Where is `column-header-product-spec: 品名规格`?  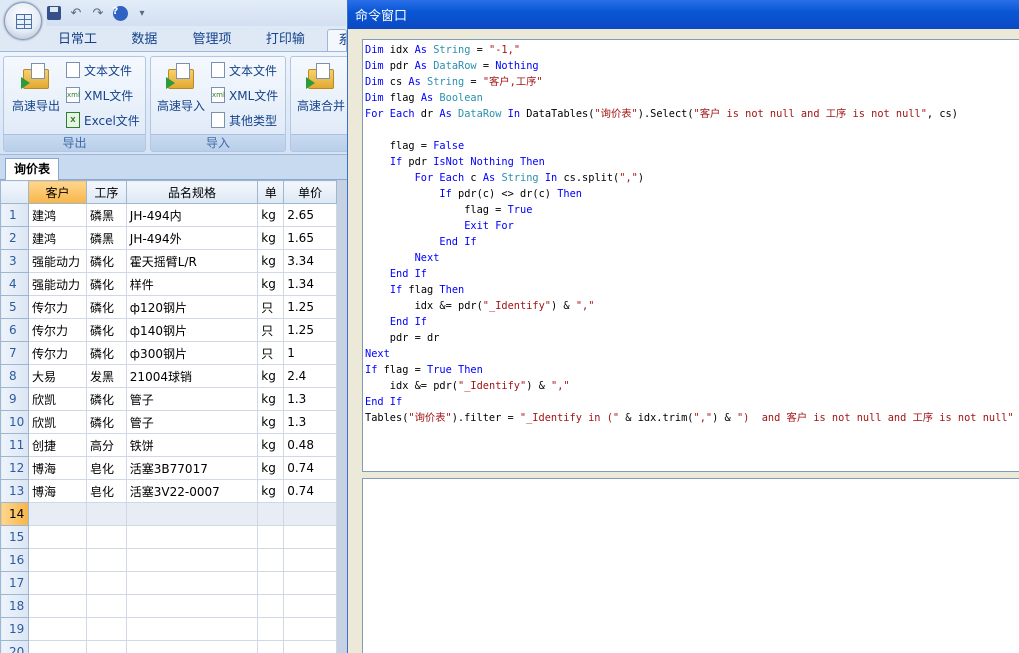 column-header-product-spec: 品名规格 is located at coordinates (192, 192).